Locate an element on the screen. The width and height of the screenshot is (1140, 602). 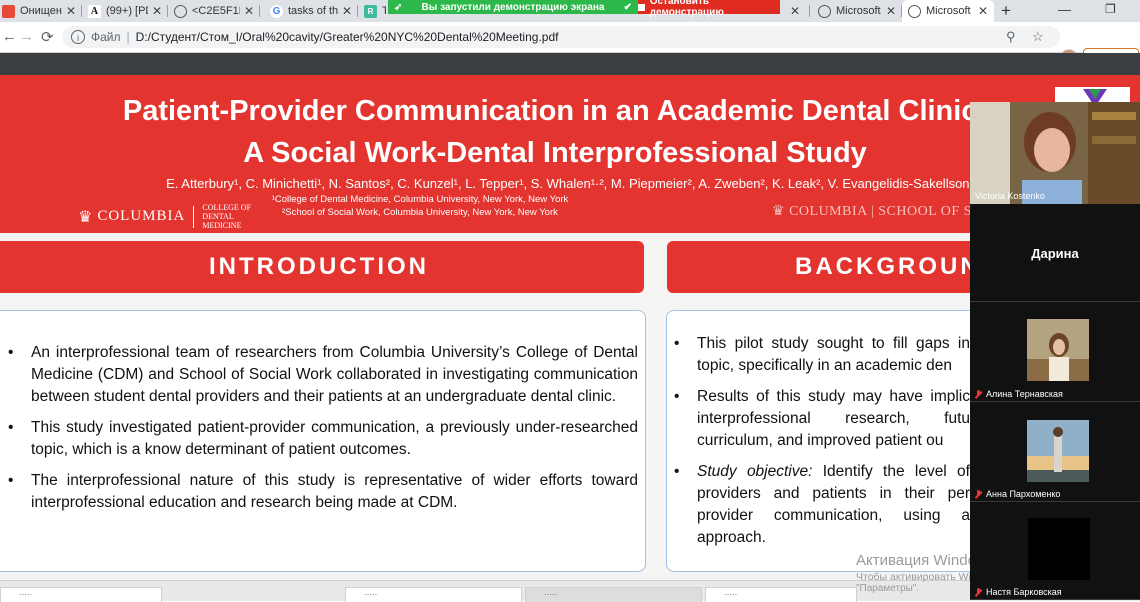
participant-tile: Анна Пархоменко is located at coordinates (1055, 452).